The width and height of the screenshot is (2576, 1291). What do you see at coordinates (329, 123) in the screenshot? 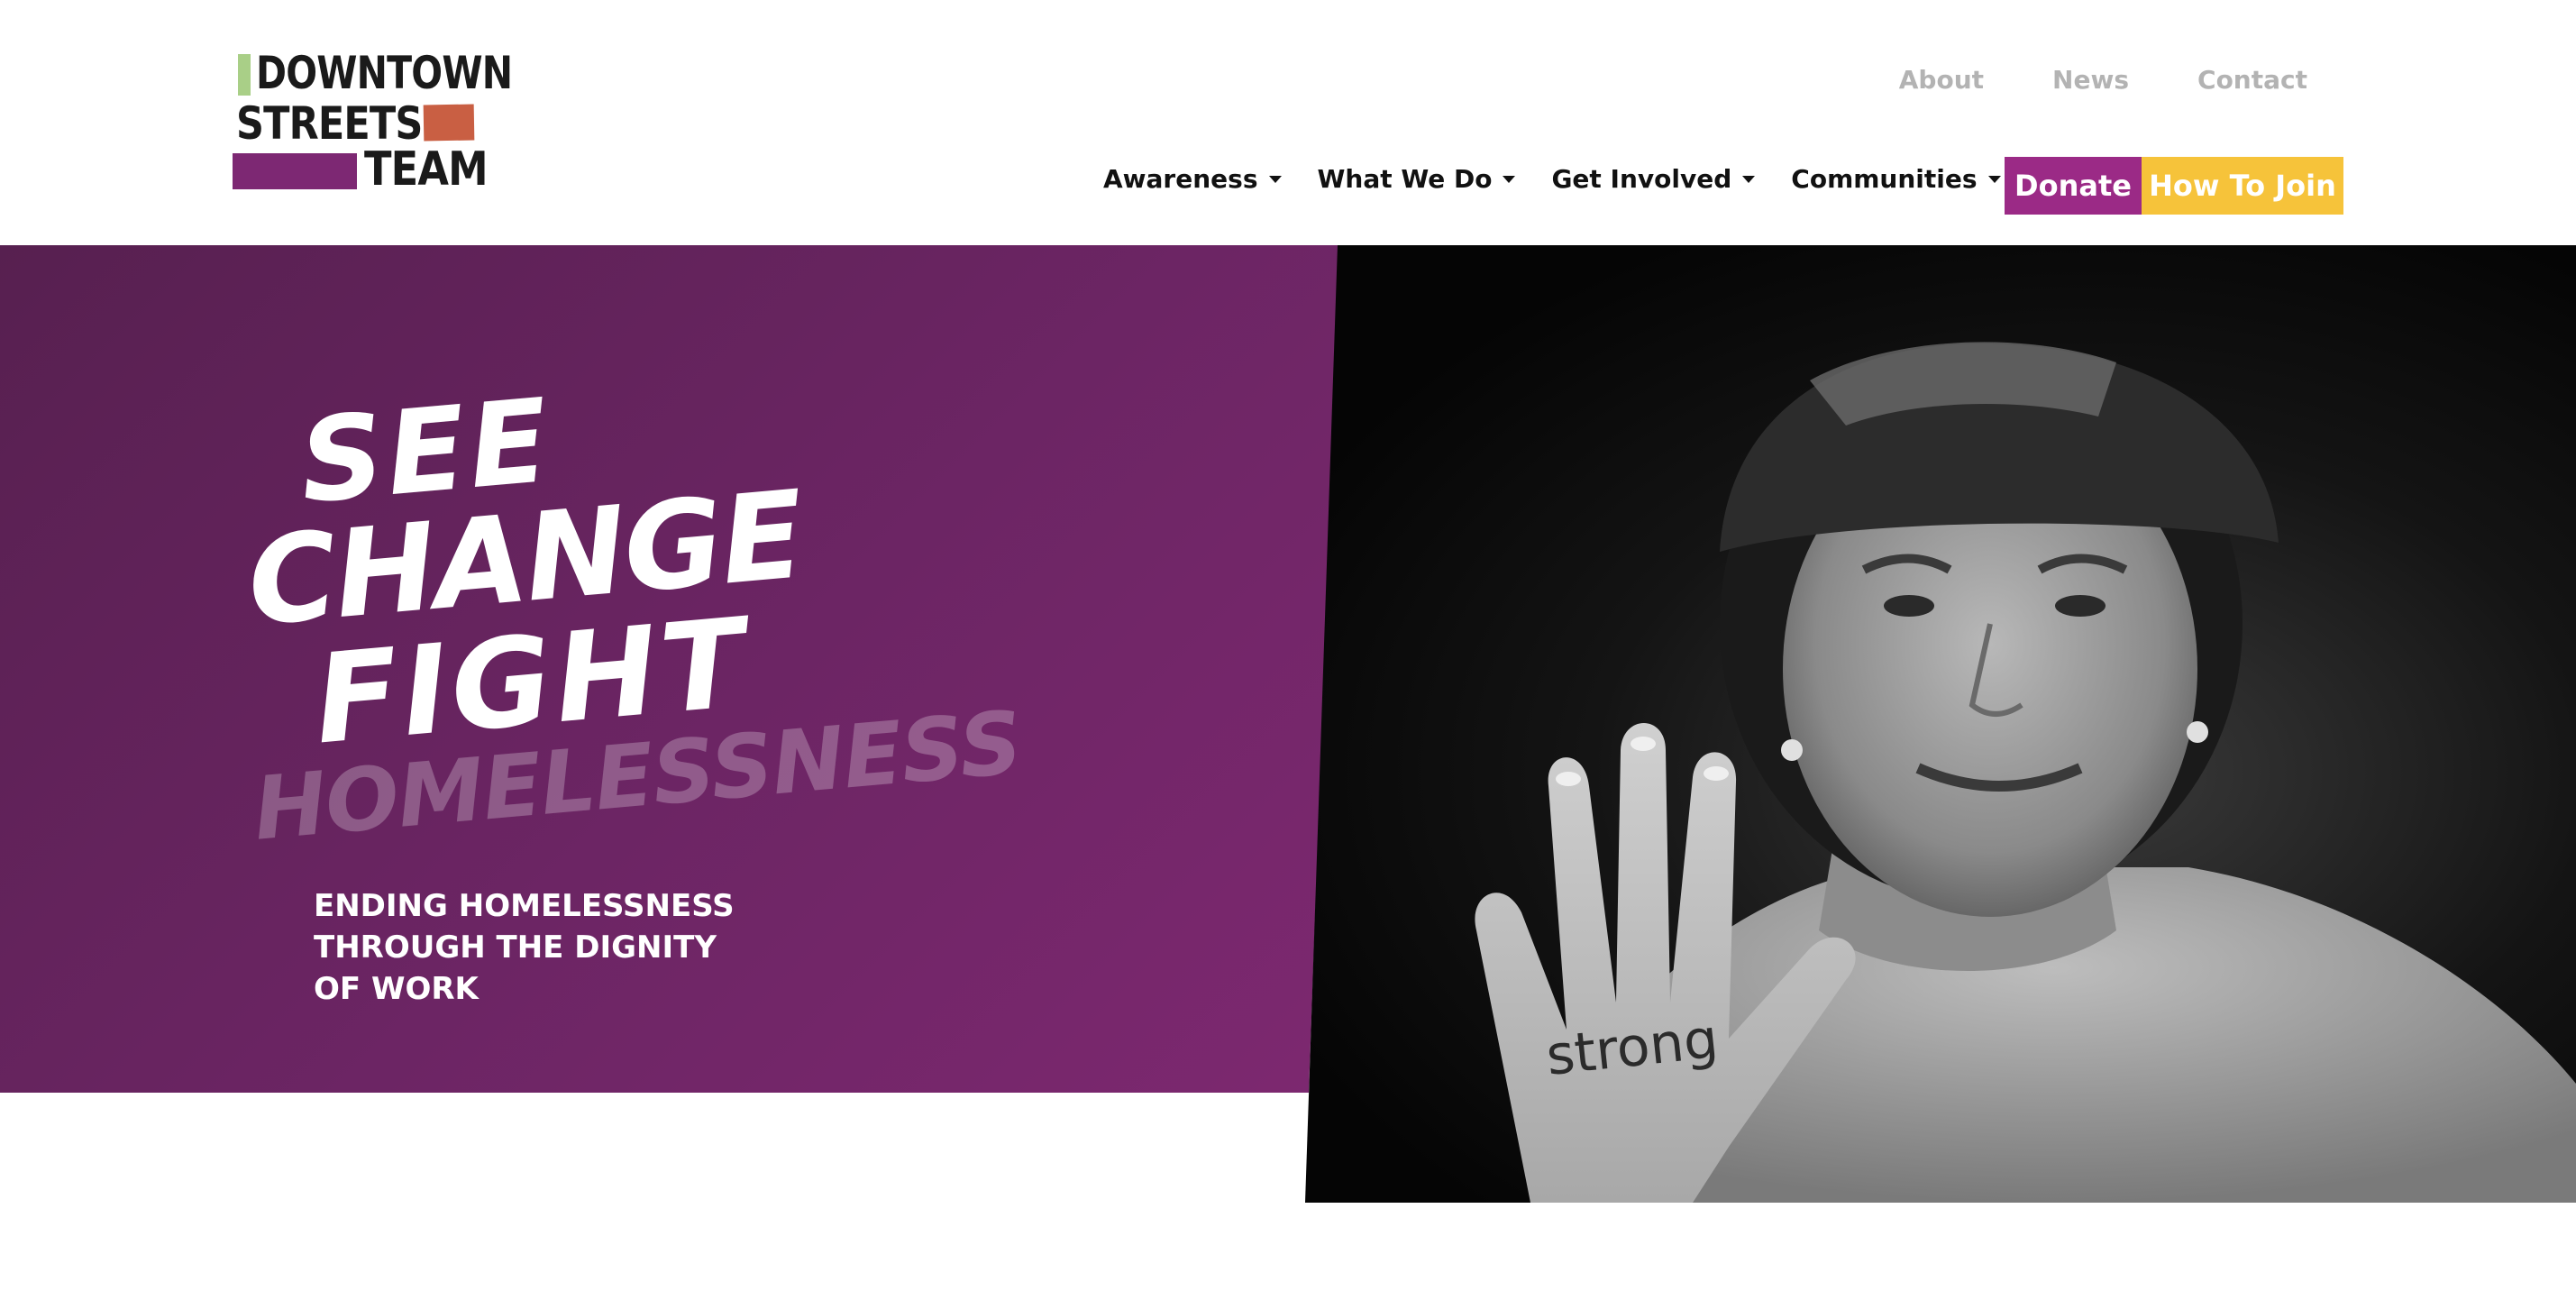
I see `logo-word-streets: STREETS` at bounding box center [329, 123].